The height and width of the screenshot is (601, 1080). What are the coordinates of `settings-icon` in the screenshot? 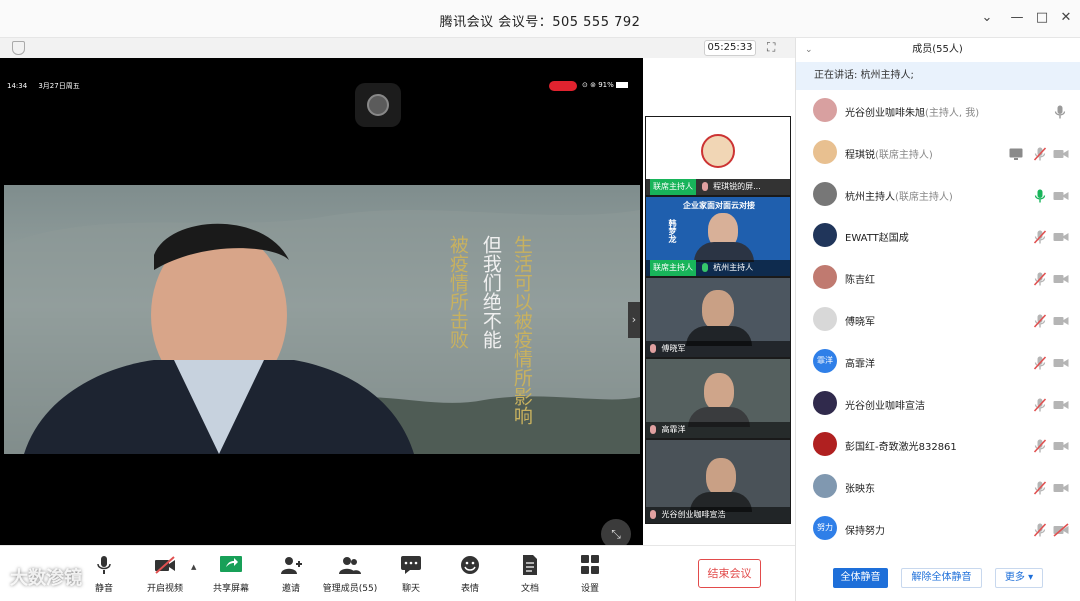 It's located at (590, 564).